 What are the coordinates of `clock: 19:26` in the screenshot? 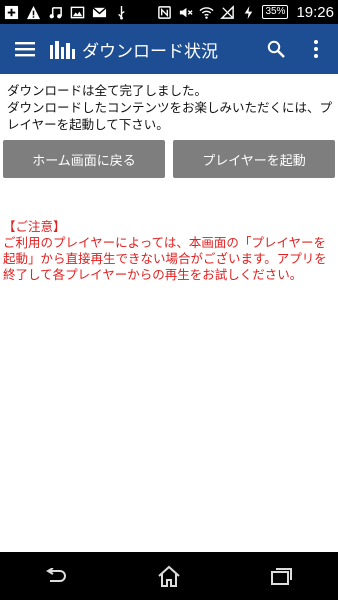 It's located at (315, 12).